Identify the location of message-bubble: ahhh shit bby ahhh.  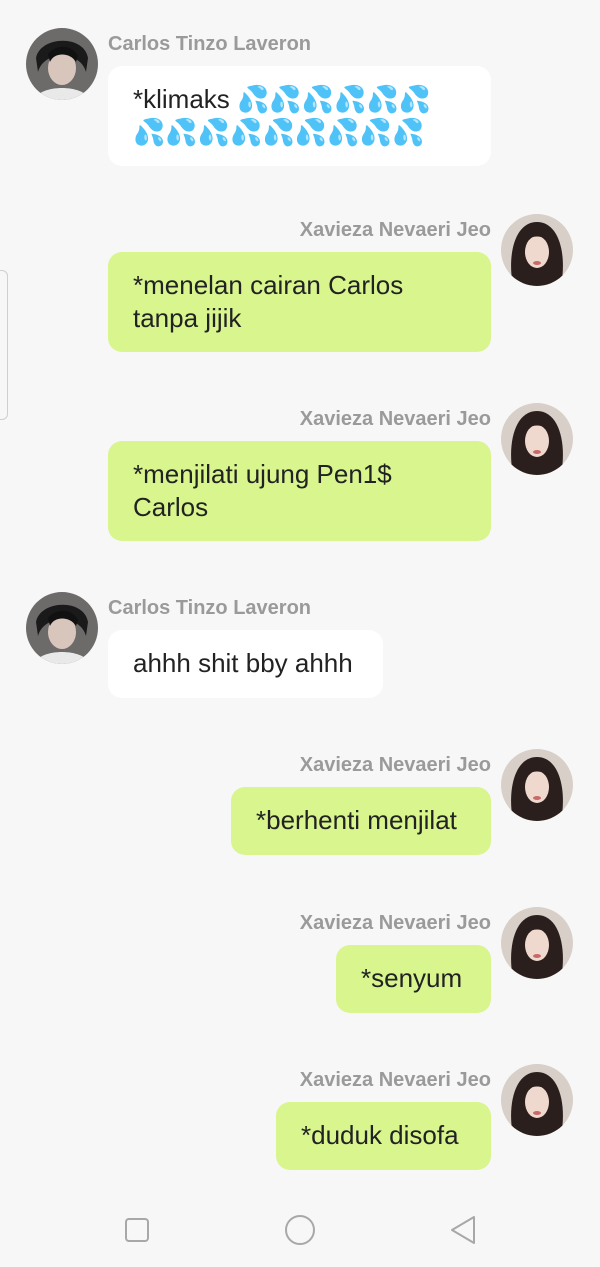
(245, 664).